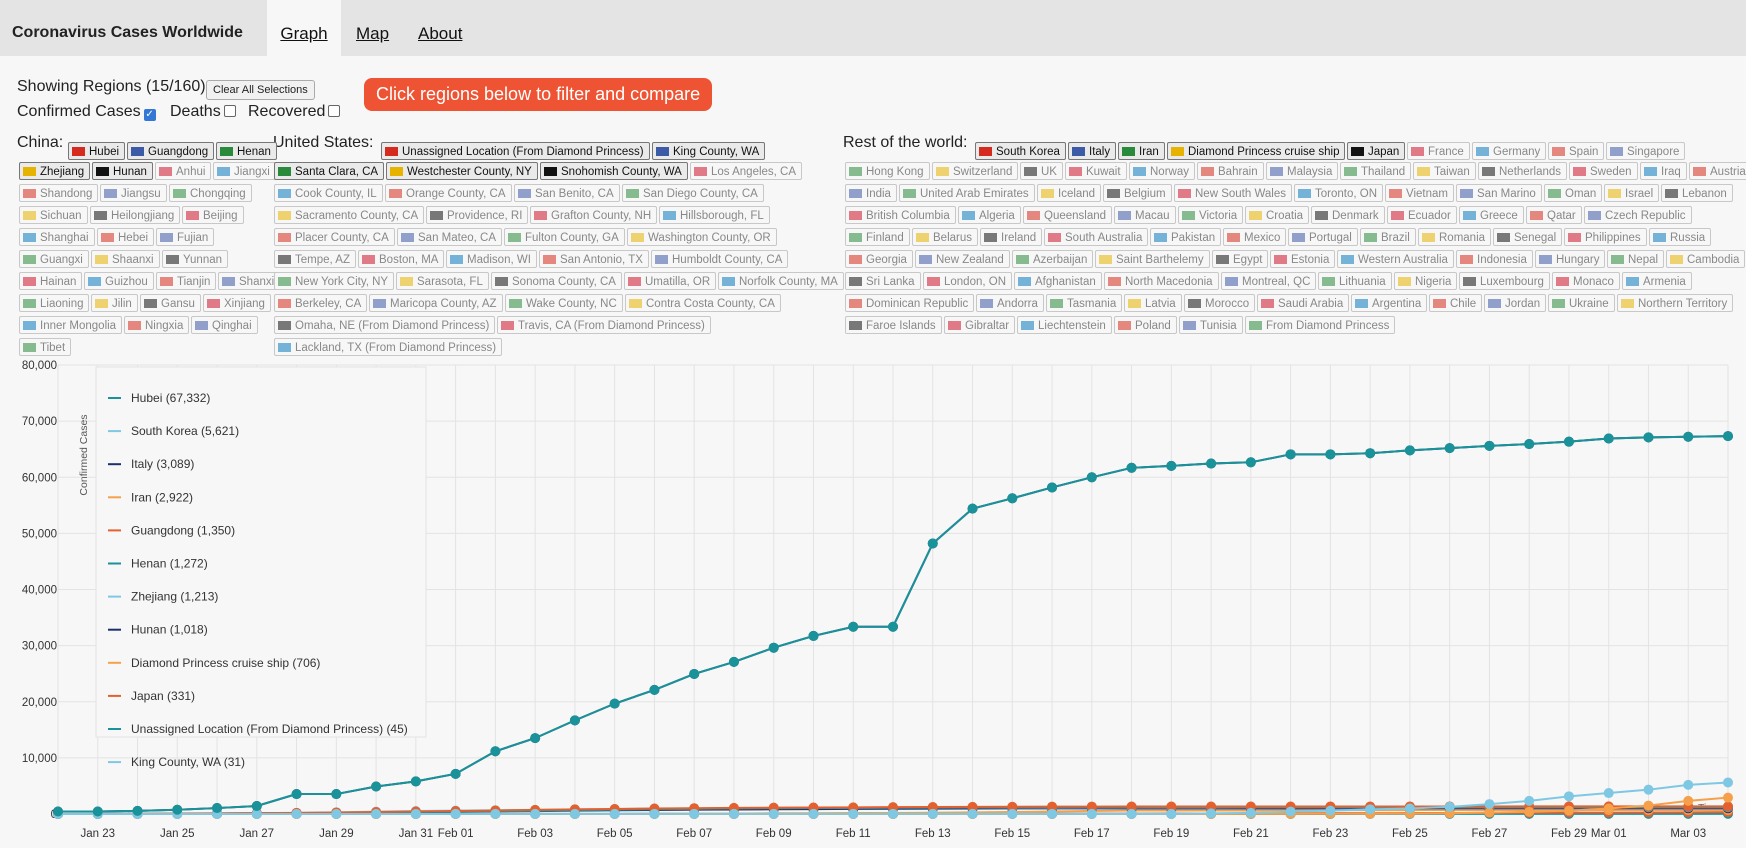 This screenshot has width=1746, height=848. Describe the element at coordinates (122, 171) in the screenshot. I see `region-chip-china: Hunan` at that location.